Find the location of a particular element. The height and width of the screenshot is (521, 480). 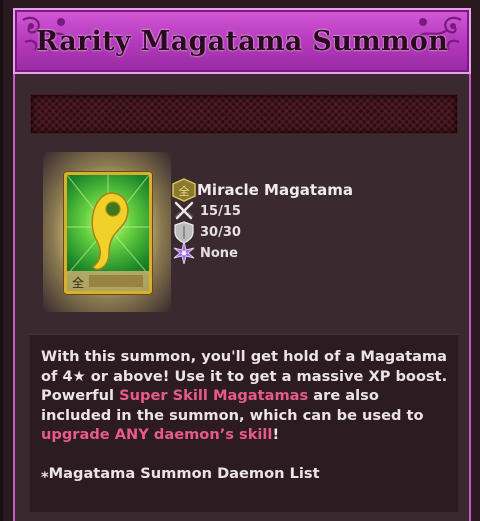

magatama-icon: 全 is located at coordinates (108, 233).